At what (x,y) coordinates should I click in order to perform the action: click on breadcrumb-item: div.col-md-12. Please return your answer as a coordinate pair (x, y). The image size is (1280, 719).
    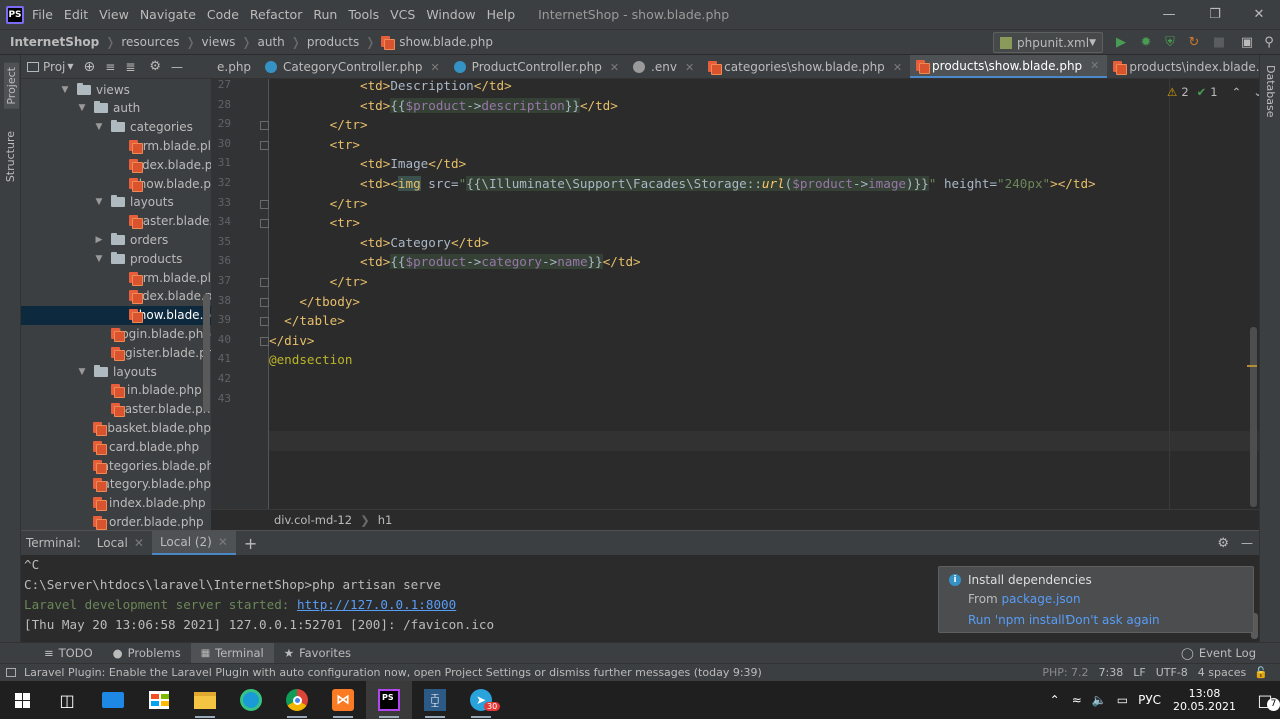
    Looking at the image, I should click on (313, 520).